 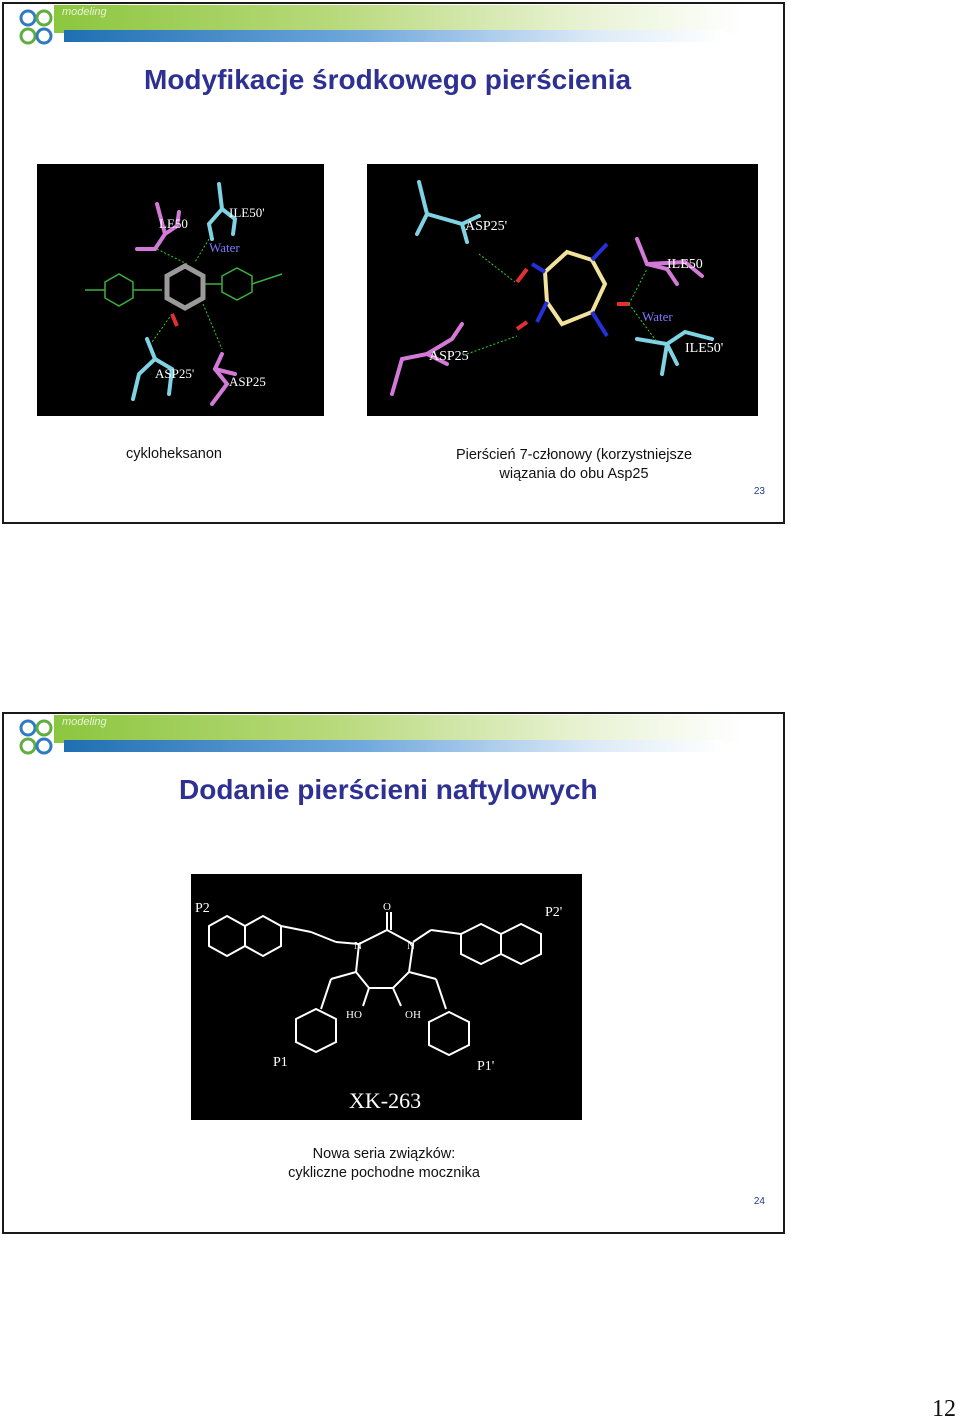 What do you see at coordinates (685, 264) in the screenshot?
I see `label-ile50: ILE50` at bounding box center [685, 264].